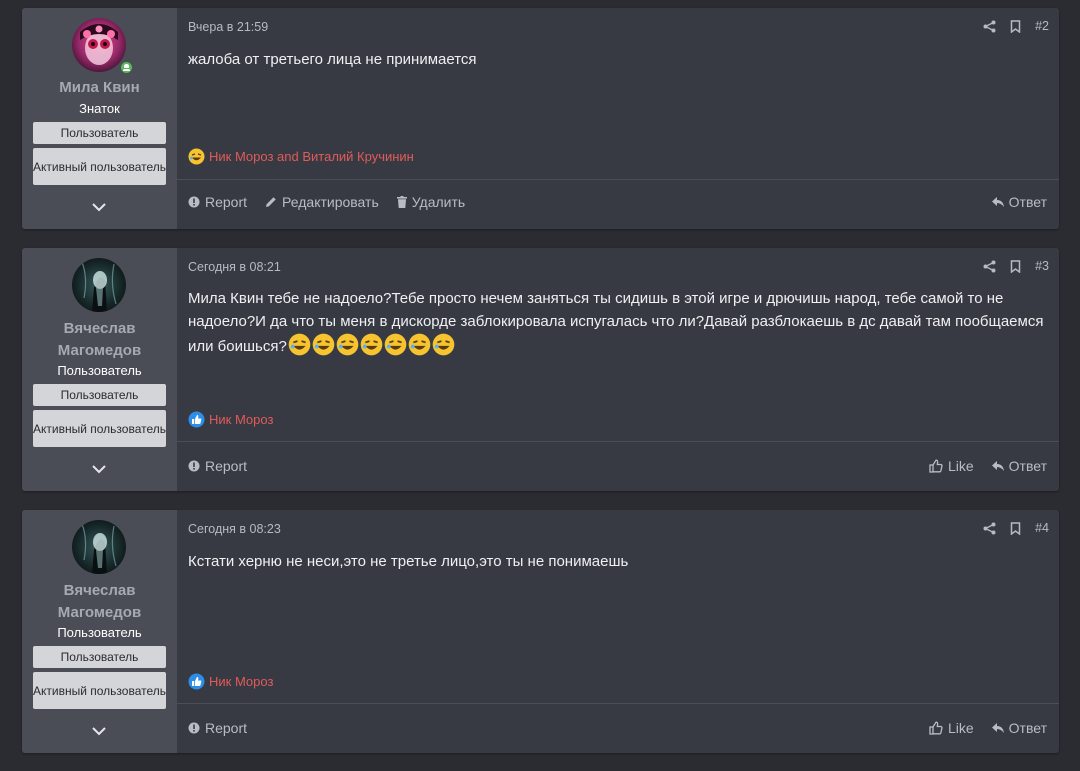  Describe the element at coordinates (234, 529) in the screenshot. I see `post-date: Сегодня в 08:23` at that location.